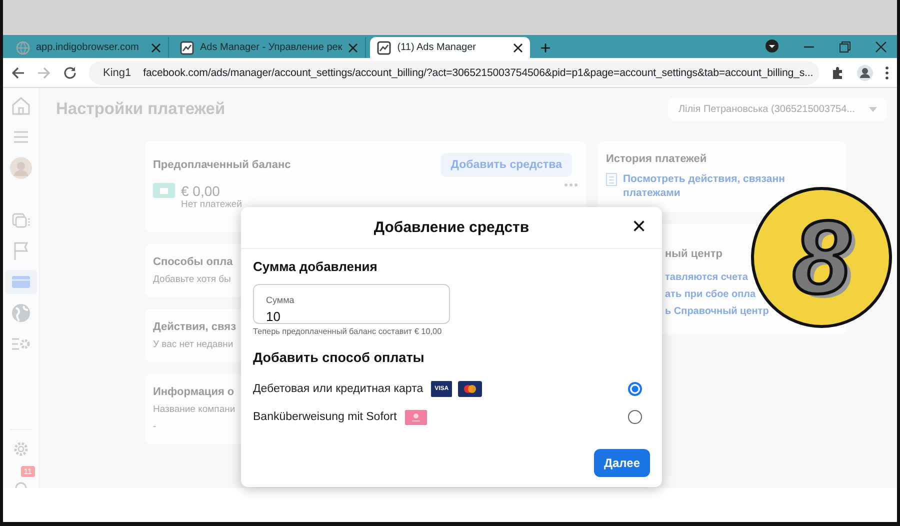  What do you see at coordinates (154, 426) in the screenshot?
I see `card-text: -` at bounding box center [154, 426].